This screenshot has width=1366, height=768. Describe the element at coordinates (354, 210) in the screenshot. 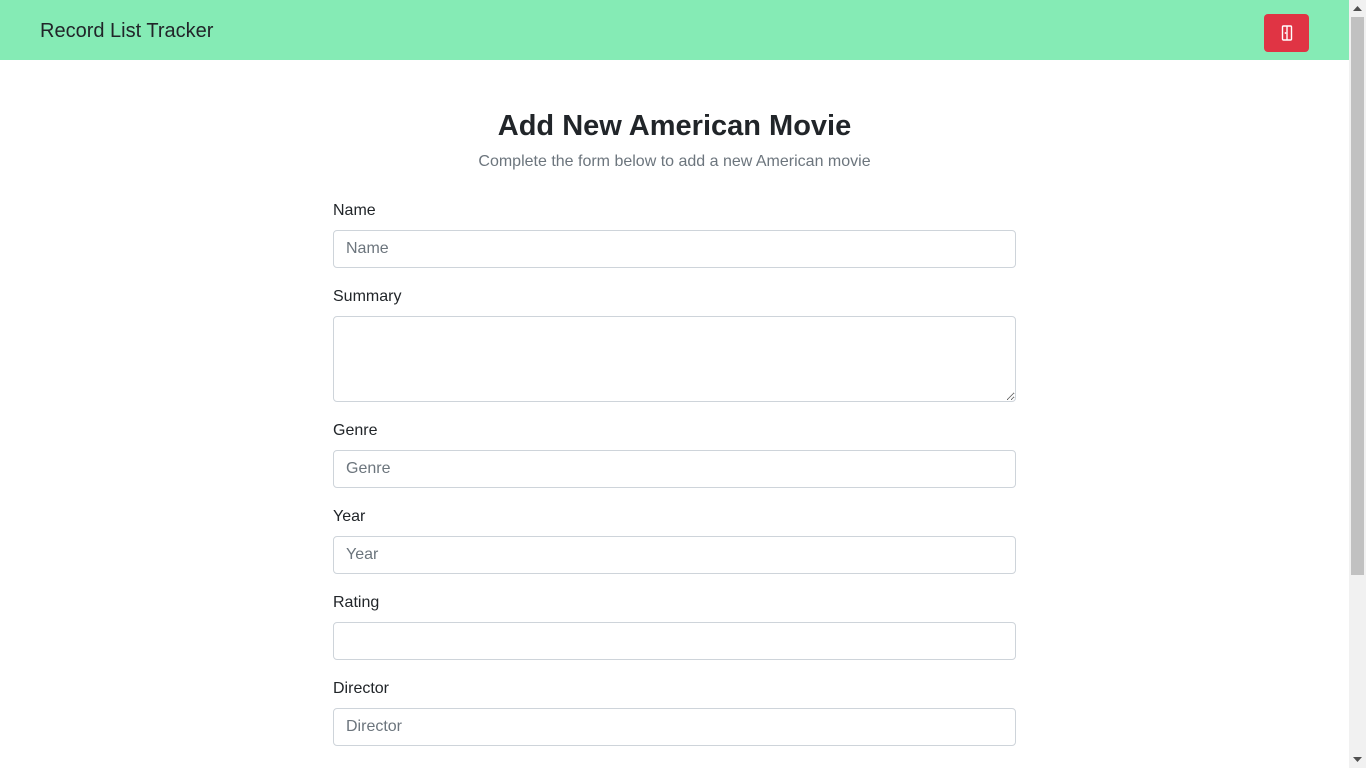

I see `name-label: Name` at that location.